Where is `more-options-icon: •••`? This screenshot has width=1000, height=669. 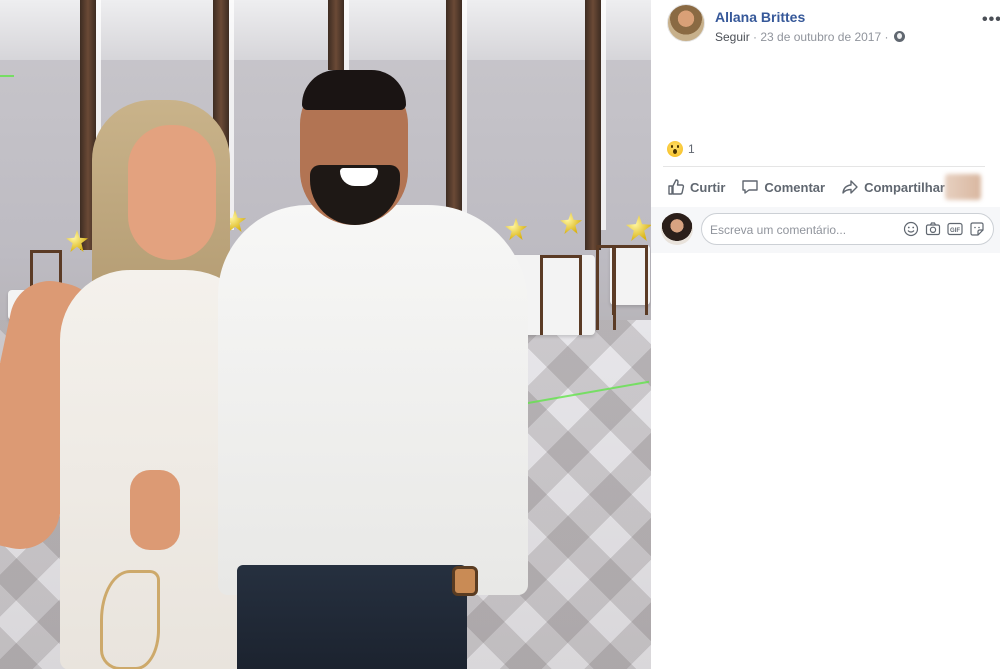
more-options-icon: ••• is located at coordinates (991, 20).